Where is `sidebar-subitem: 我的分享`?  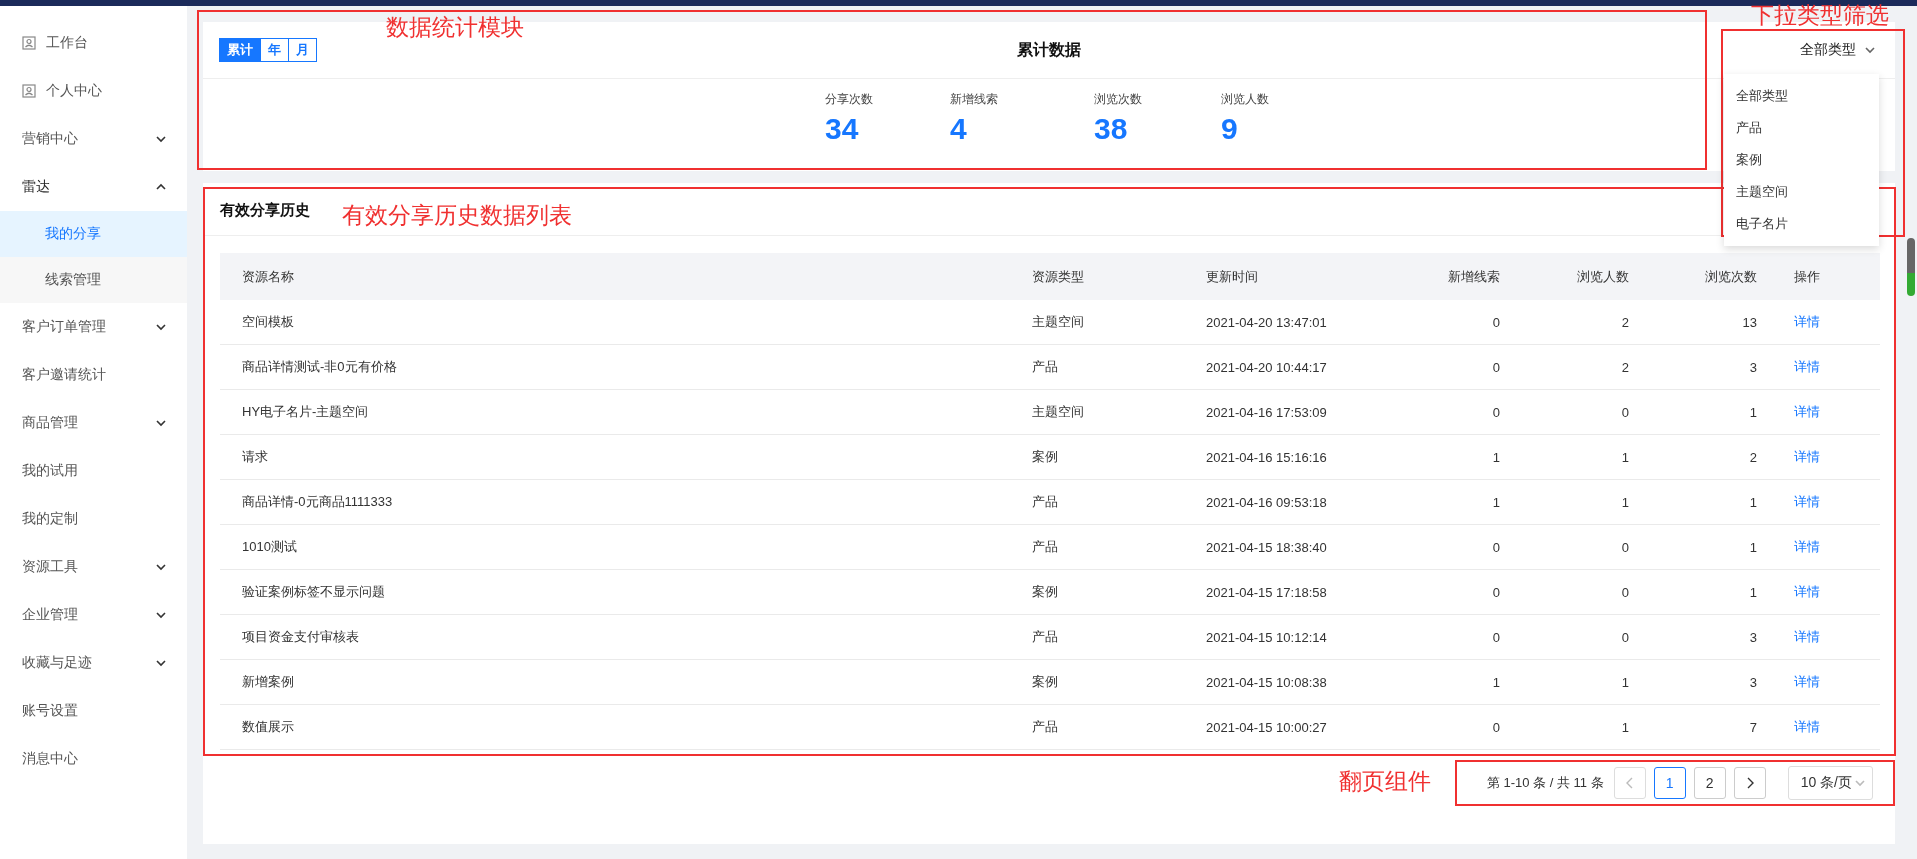
sidebar-subitem: 我的分享 is located at coordinates (93, 234).